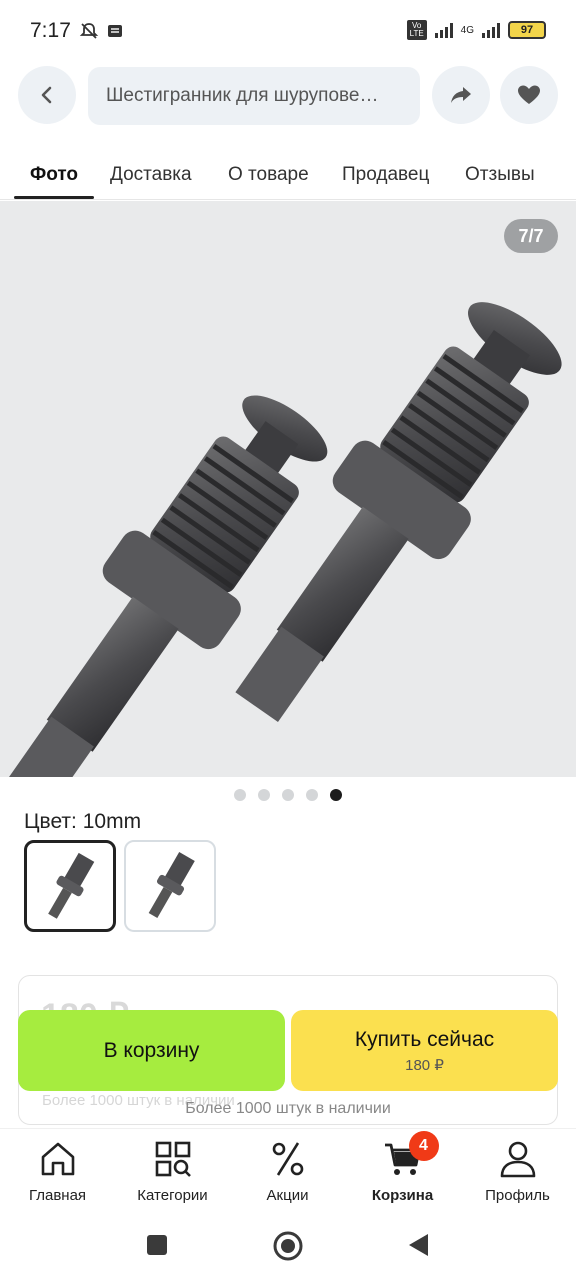 The width and height of the screenshot is (576, 1280). What do you see at coordinates (83, 821) in the screenshot?
I see `variant-label: Цвет: 10mm` at bounding box center [83, 821].